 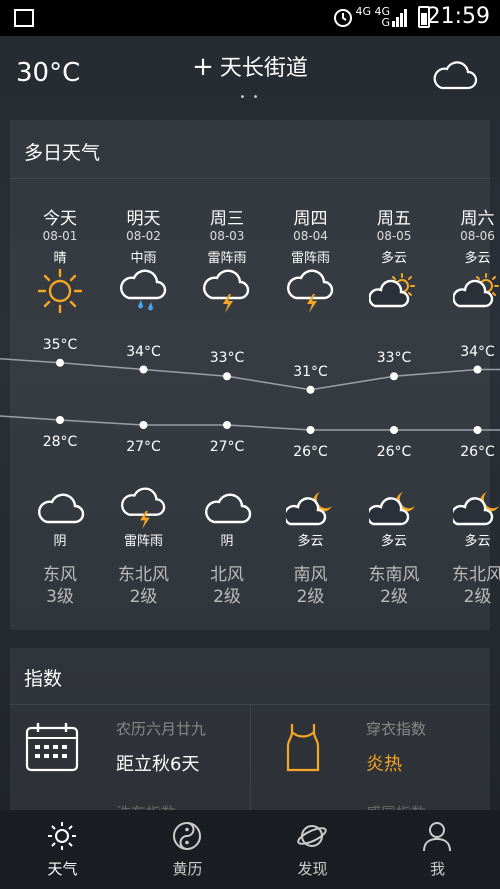 I want to click on day-date: 08-06, so click(x=477, y=236).